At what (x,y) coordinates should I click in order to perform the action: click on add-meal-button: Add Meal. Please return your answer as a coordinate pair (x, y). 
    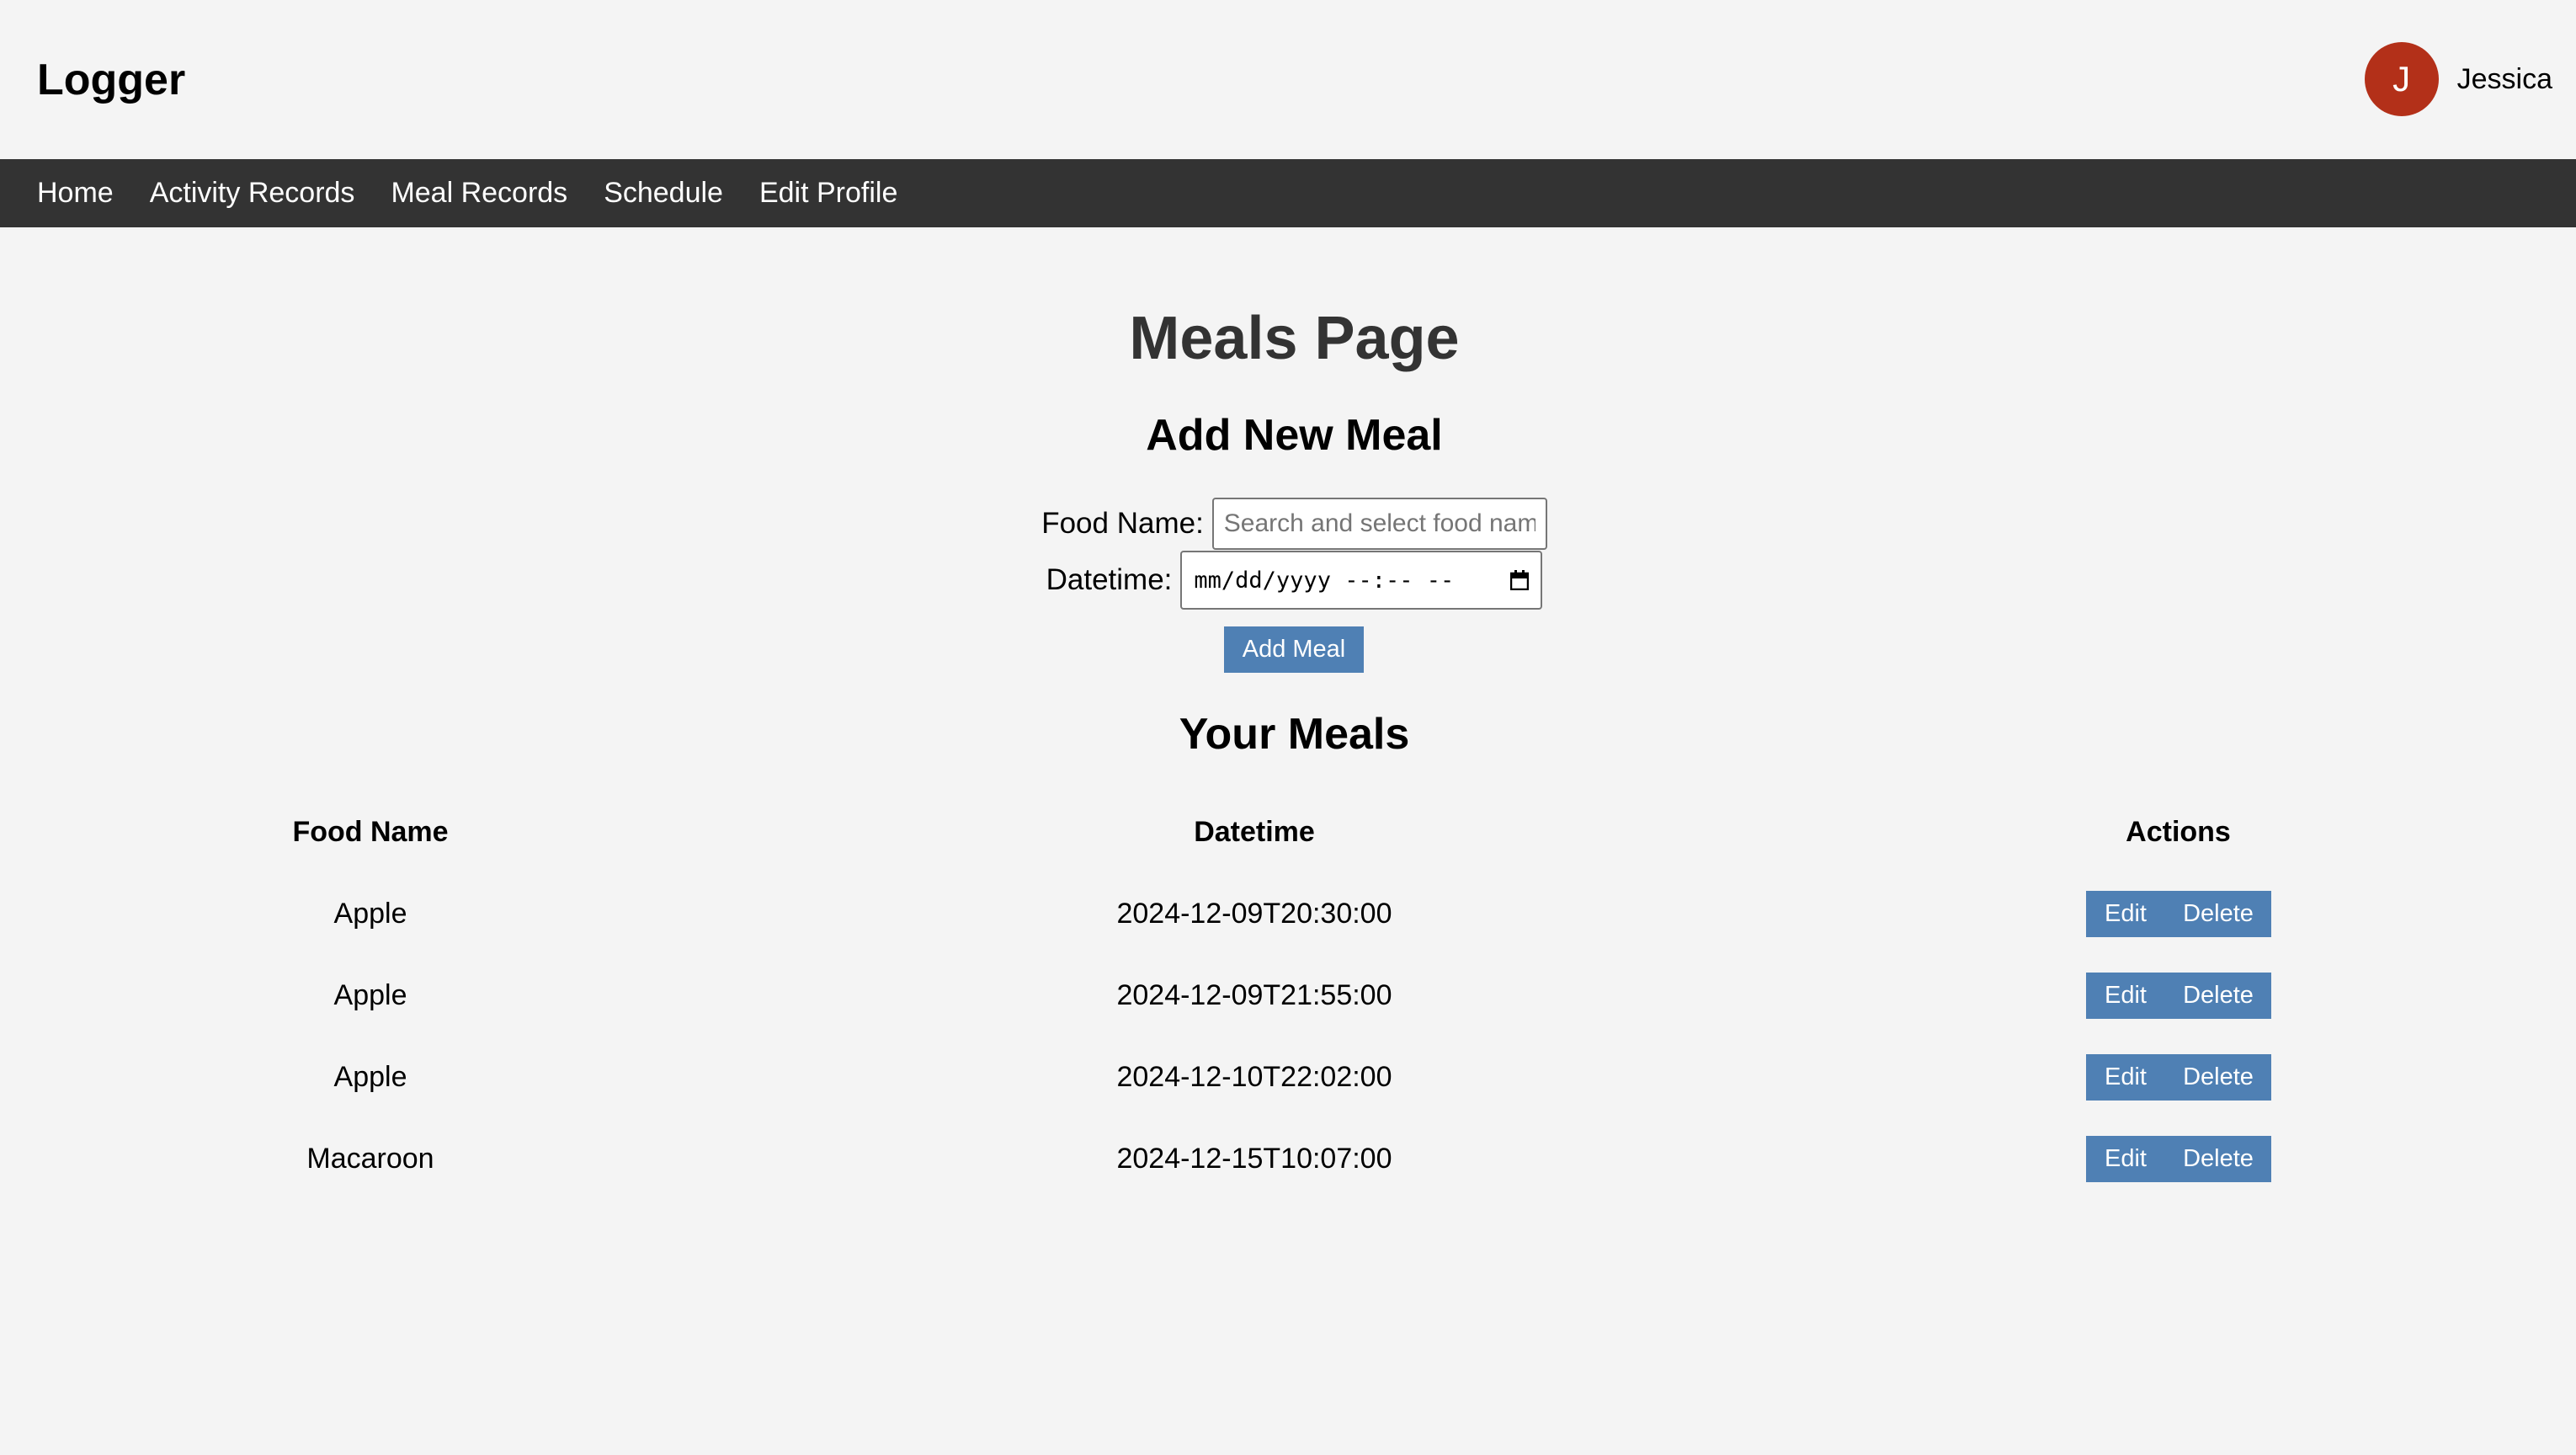
    Looking at the image, I should click on (1294, 649).